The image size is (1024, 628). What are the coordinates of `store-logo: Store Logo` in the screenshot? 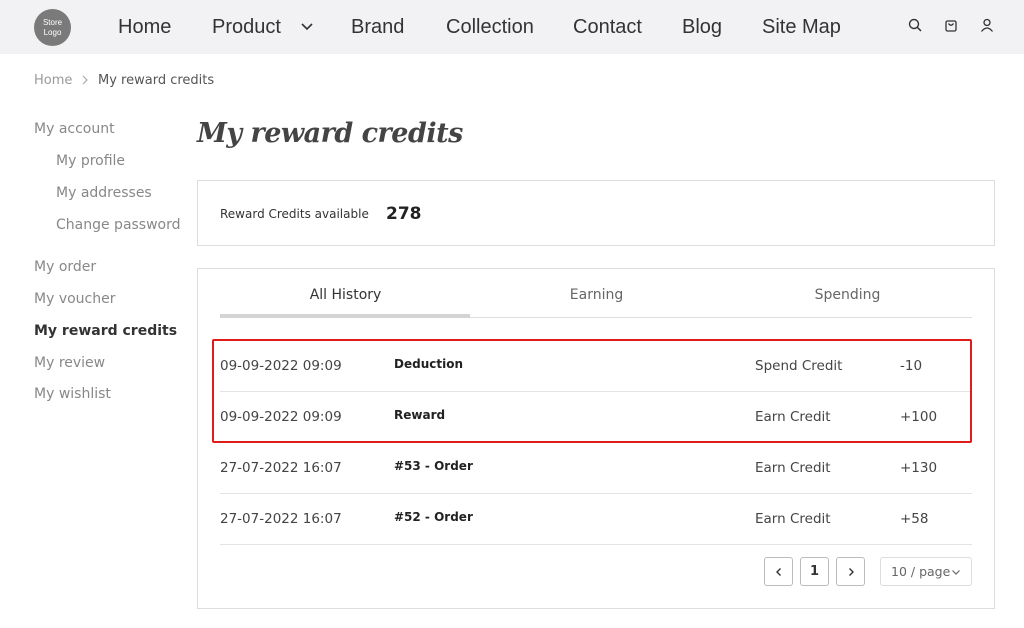 It's located at (52, 27).